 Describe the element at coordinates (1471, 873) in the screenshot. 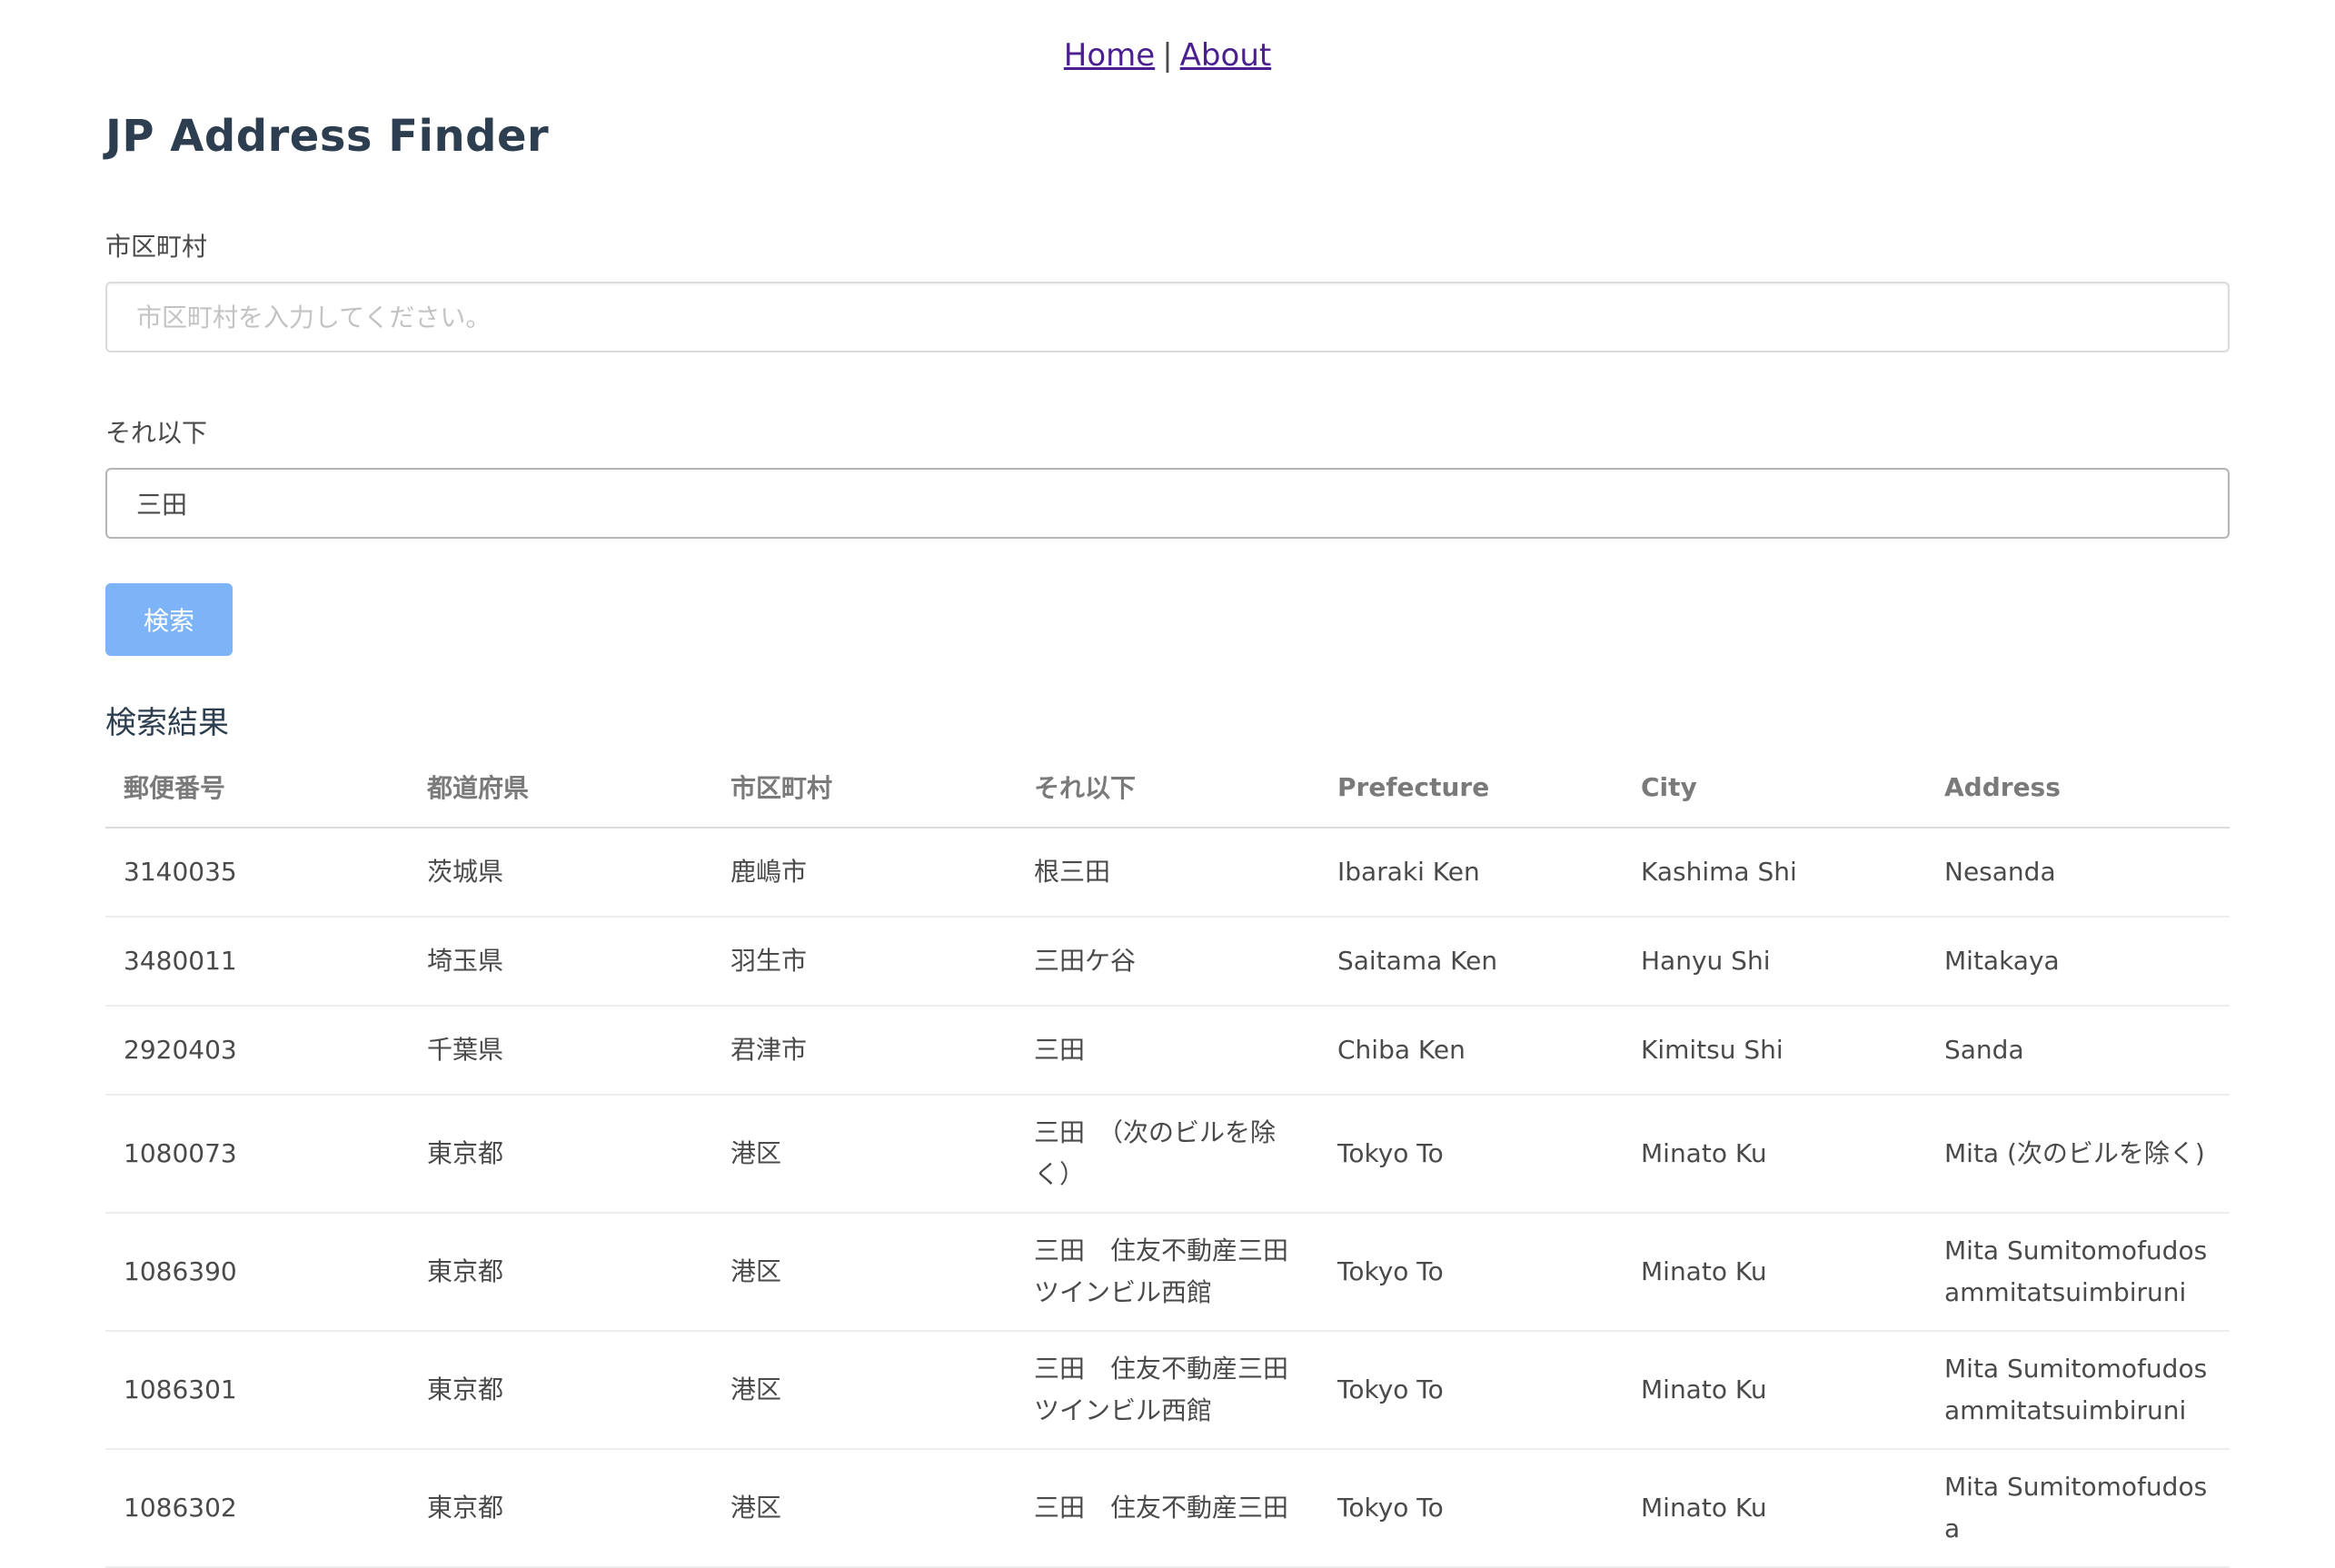

I see `cell-prefecture: Ibaraki Ken` at that location.